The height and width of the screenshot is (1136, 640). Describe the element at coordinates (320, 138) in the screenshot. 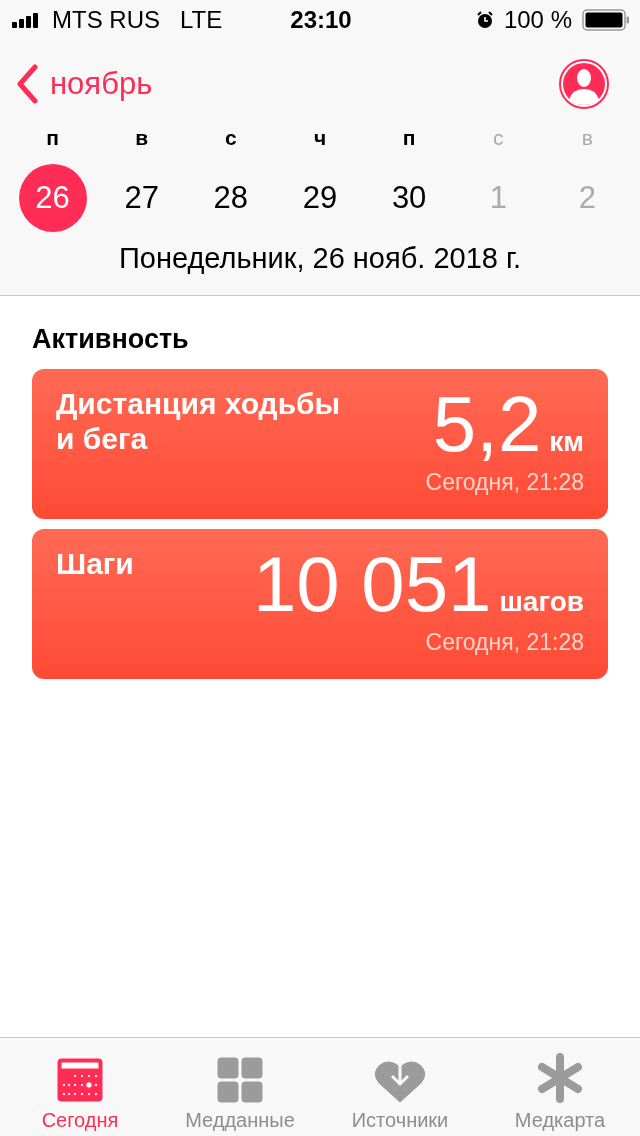

I see `weekday-label: ч` at that location.